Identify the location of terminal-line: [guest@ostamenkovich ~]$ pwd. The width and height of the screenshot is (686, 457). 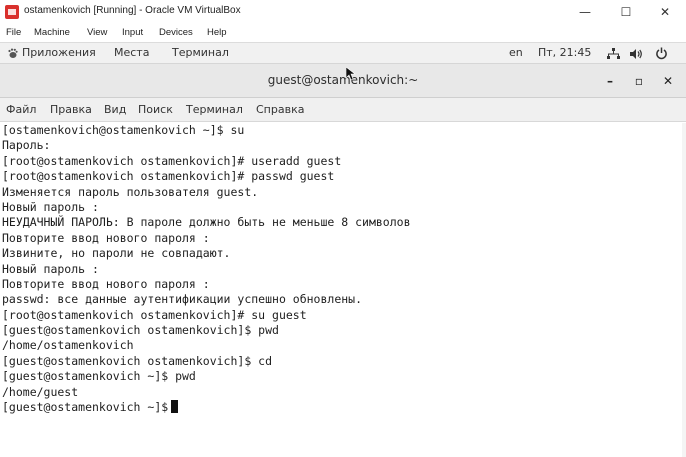
(99, 376).